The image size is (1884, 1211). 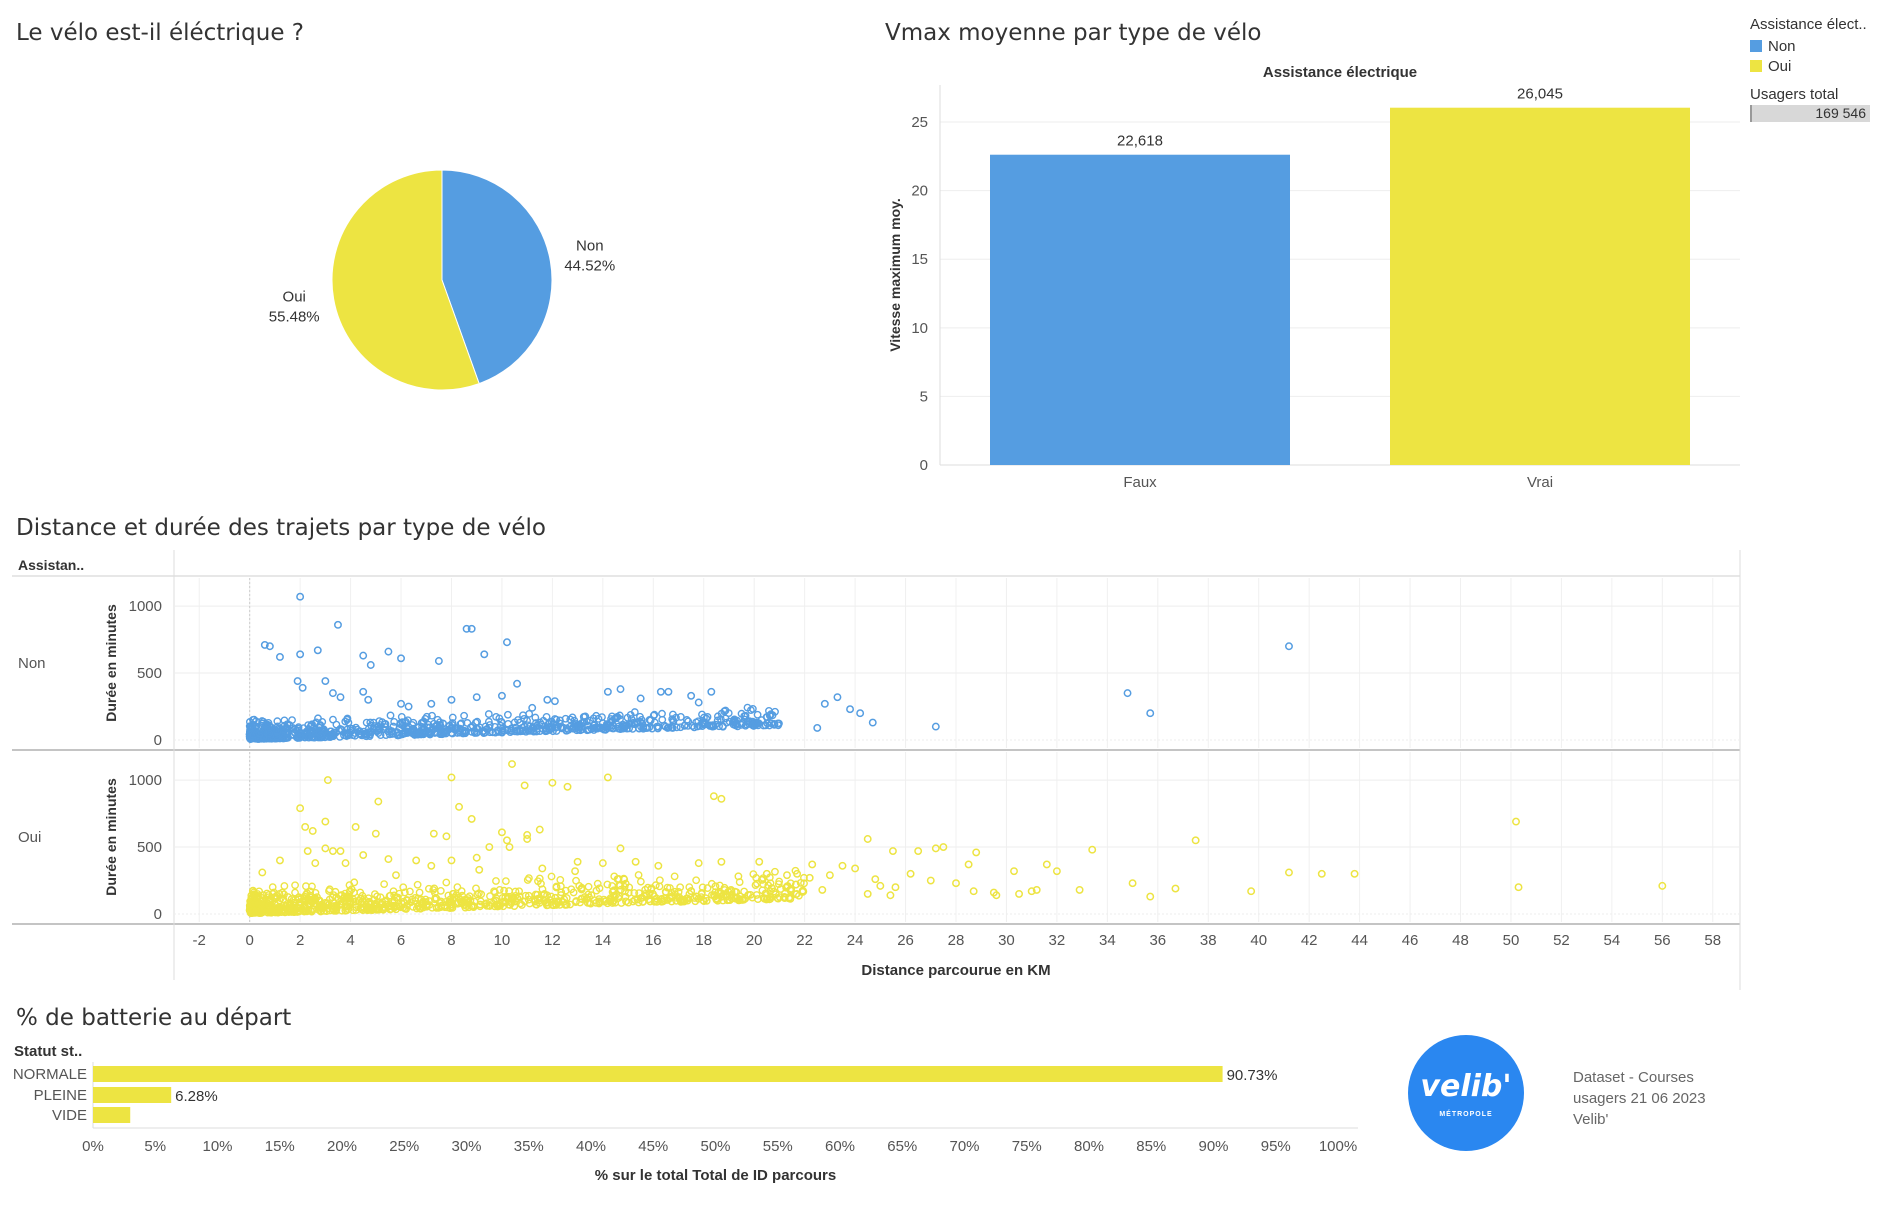 I want to click on vmax-title: Vmax moyenne par type de vélo, so click(x=1073, y=33).